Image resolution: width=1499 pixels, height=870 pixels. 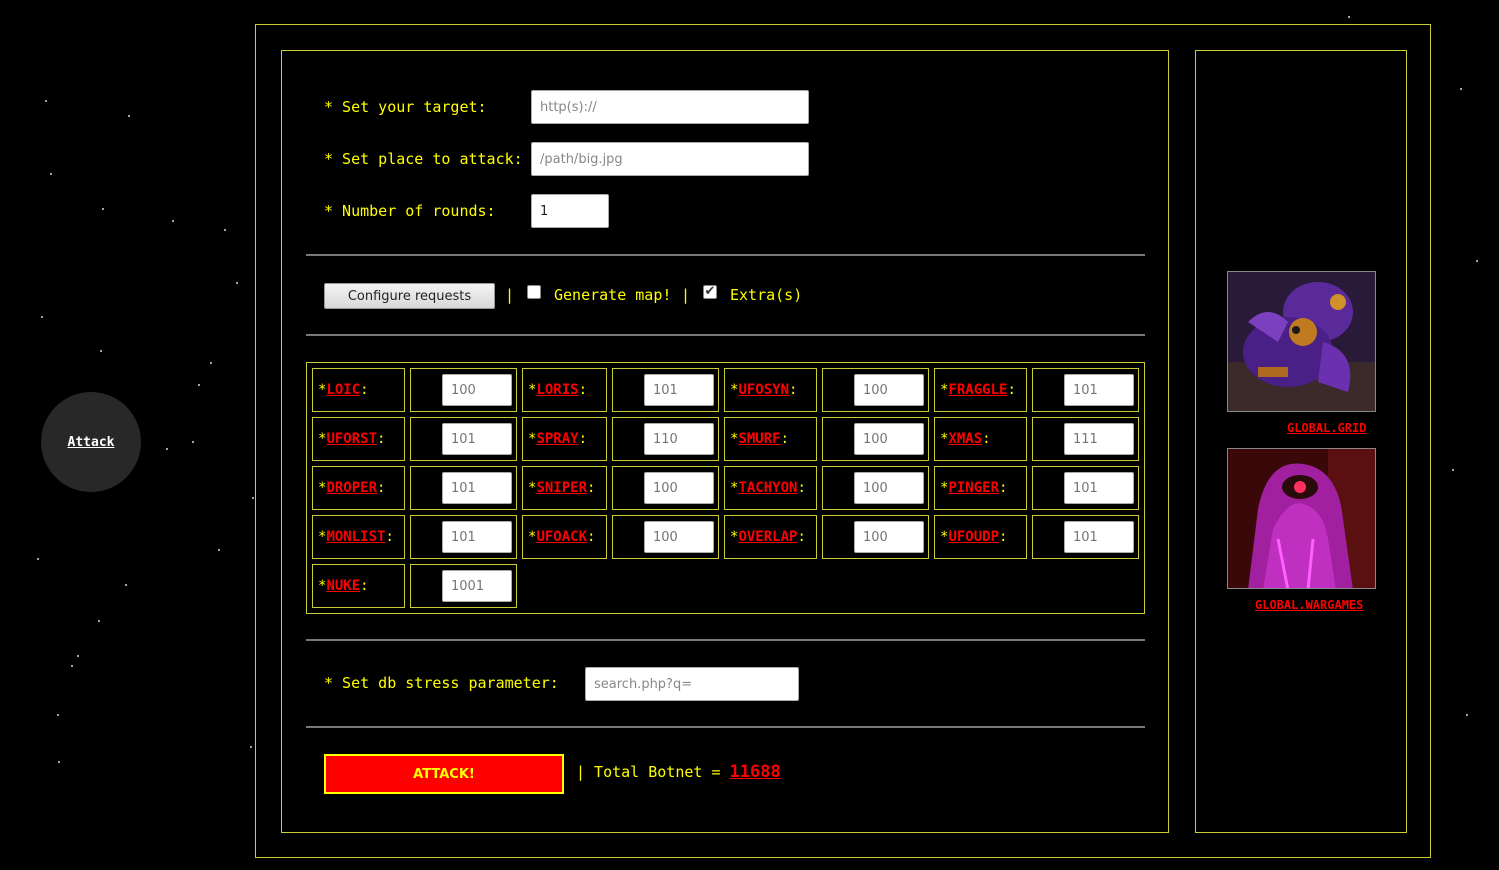 What do you see at coordinates (1301, 341) in the screenshot?
I see `global-grid-image` at bounding box center [1301, 341].